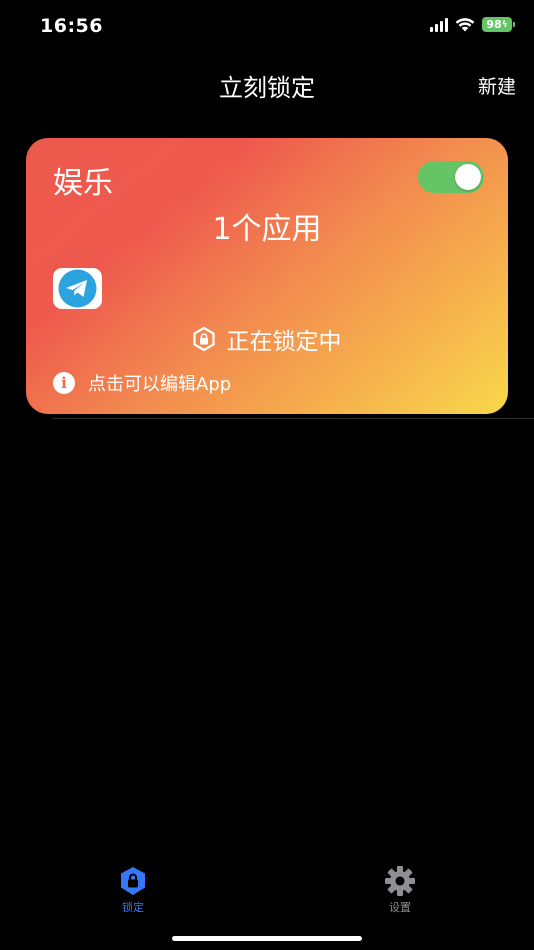 This screenshot has width=534, height=950. What do you see at coordinates (468, 177) in the screenshot?
I see `toggle-knob` at bounding box center [468, 177].